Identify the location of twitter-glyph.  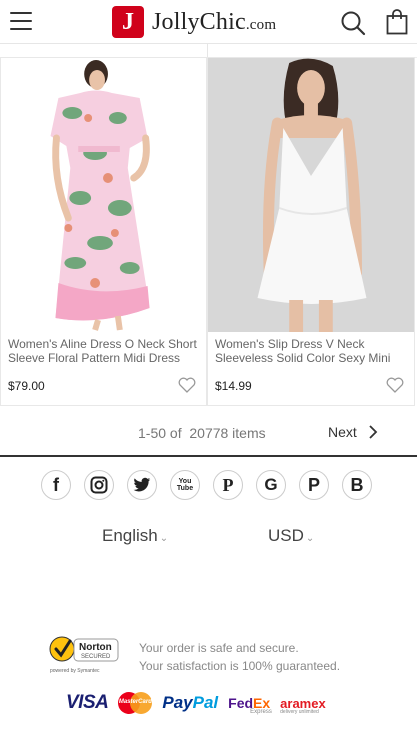
(142, 484).